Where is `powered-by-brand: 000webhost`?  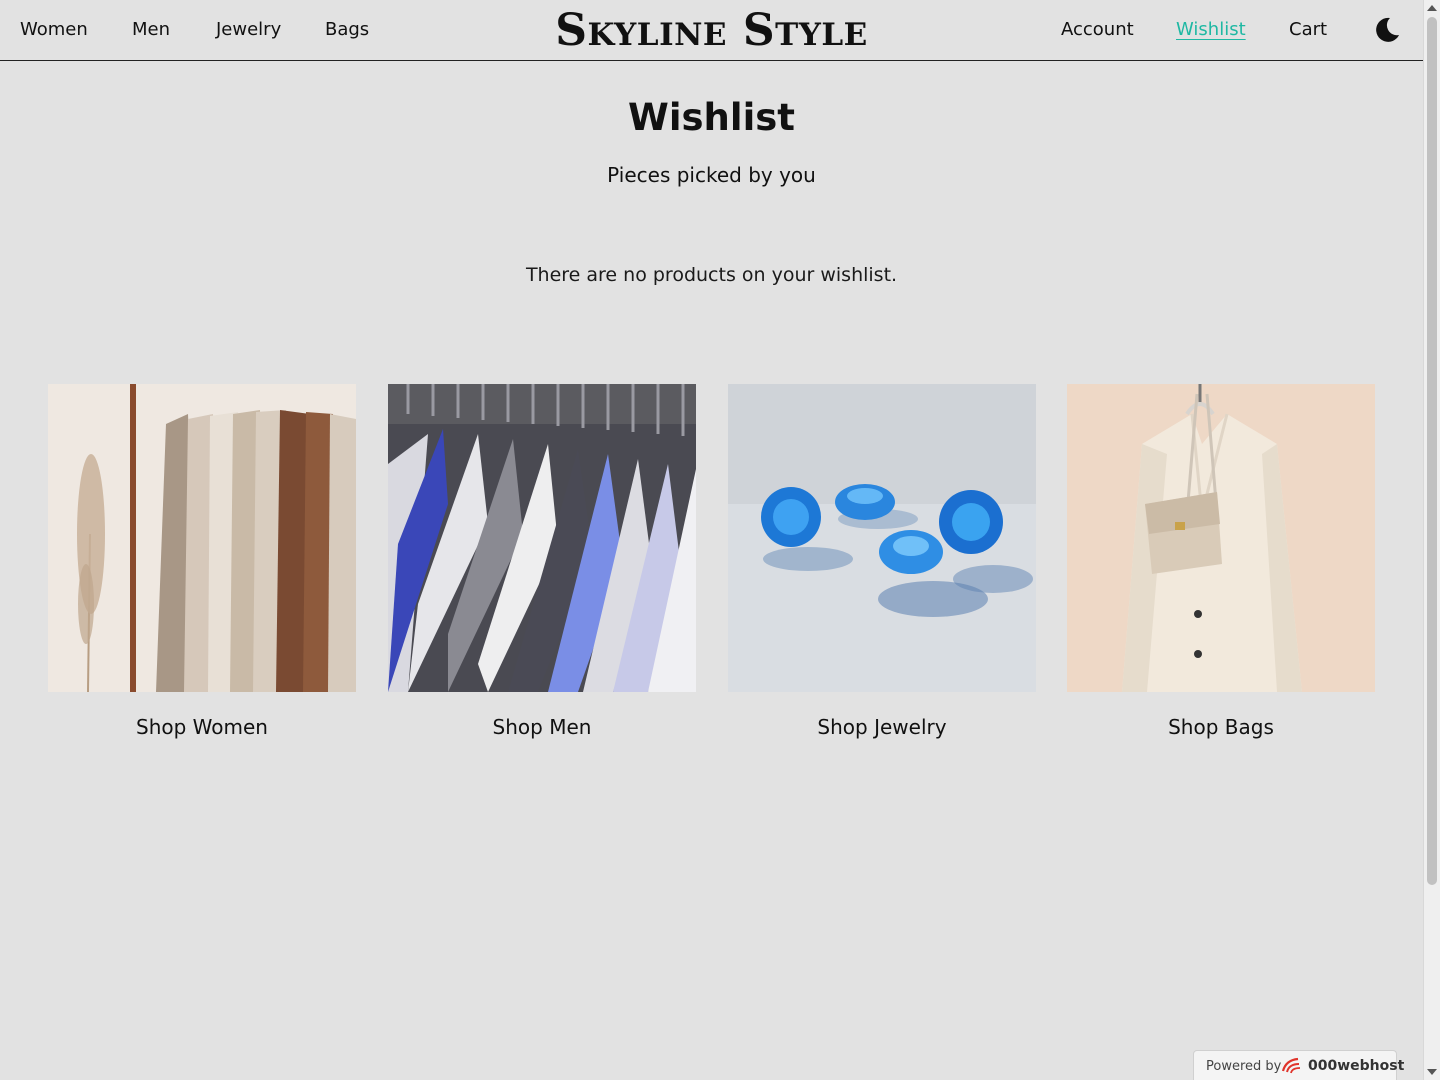 powered-by-brand: 000webhost is located at coordinates (1356, 1066).